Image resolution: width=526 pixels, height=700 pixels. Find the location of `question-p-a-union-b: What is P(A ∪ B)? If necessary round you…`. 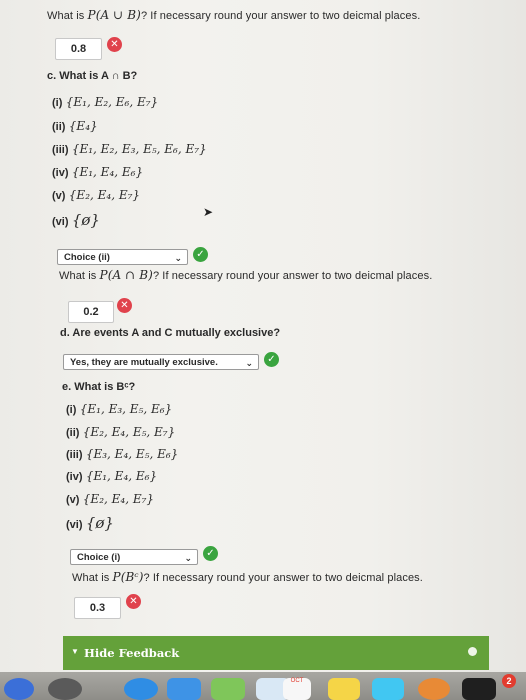

question-p-a-union-b: What is P(A ∪ B)? If necessary round you… is located at coordinates (233, 15).